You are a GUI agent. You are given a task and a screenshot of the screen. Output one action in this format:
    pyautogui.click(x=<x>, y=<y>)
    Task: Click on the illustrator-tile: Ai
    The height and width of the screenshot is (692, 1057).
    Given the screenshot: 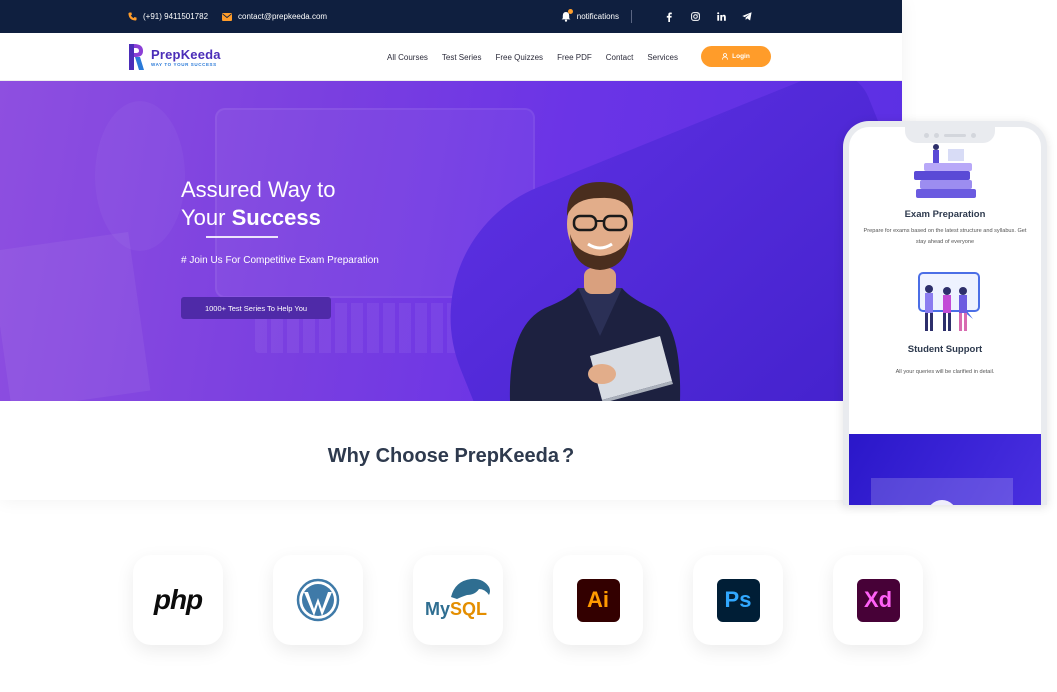 What is the action you would take?
    pyautogui.click(x=598, y=600)
    